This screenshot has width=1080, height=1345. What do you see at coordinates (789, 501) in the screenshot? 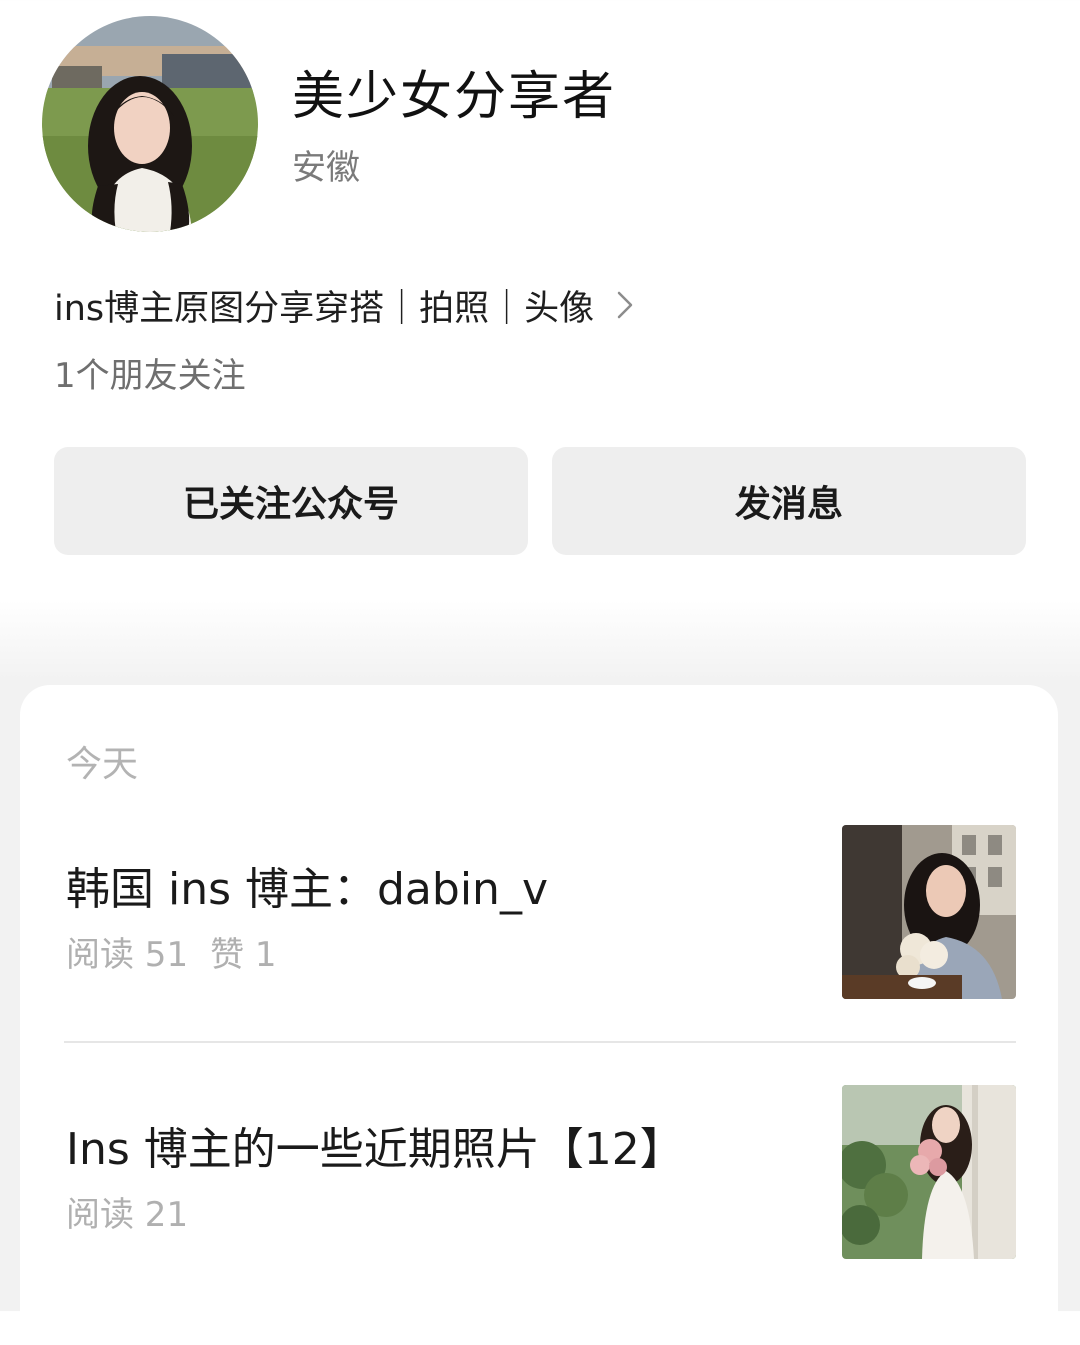
I see `send-message-button: 发消息` at bounding box center [789, 501].